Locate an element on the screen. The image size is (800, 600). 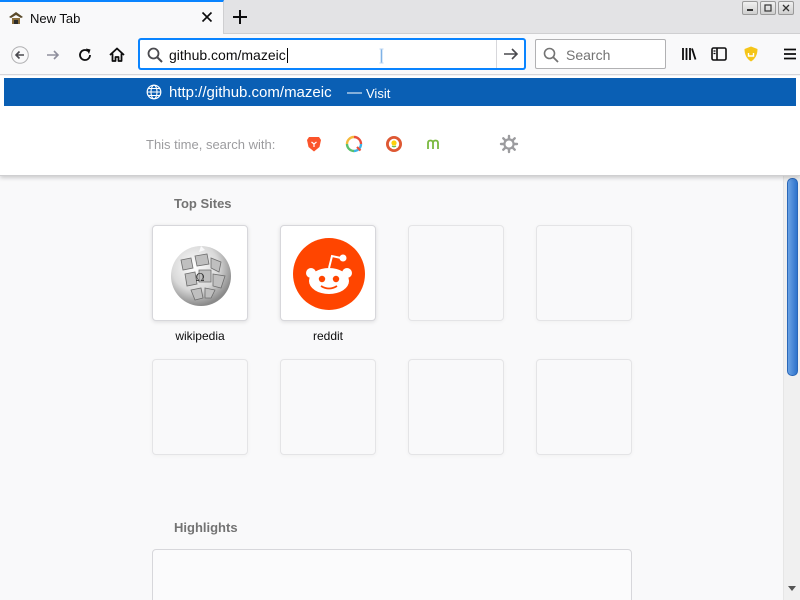
search-icon is located at coordinates (155, 55).